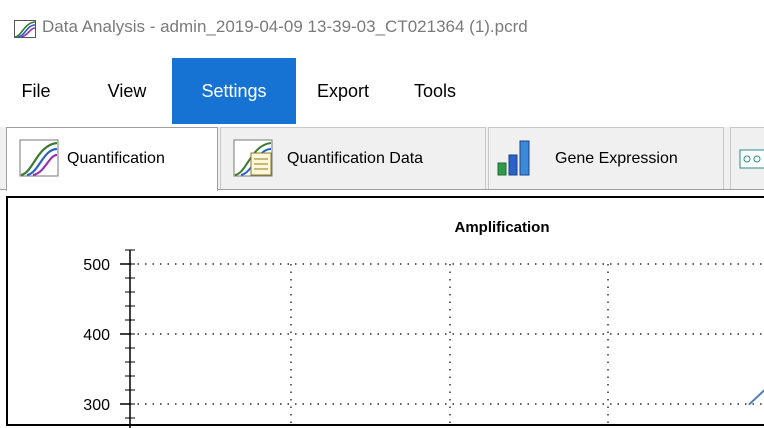 This screenshot has height=428, width=764. I want to click on amplification-curve, so click(756, 397).